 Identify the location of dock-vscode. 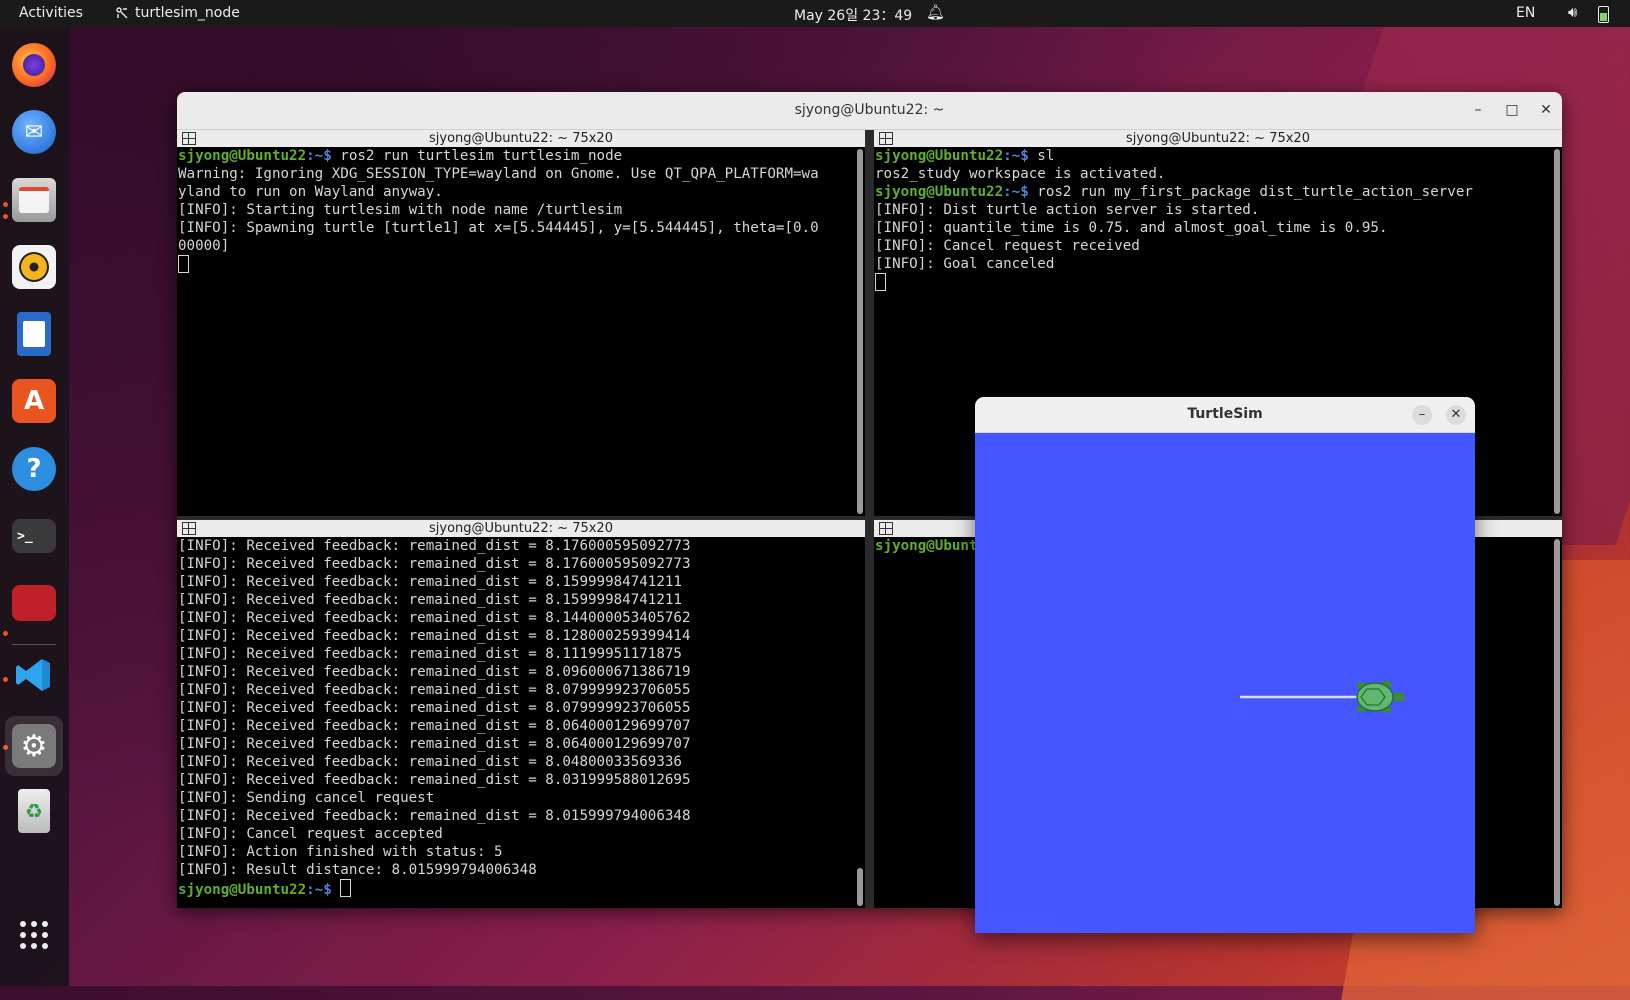
(34, 675).